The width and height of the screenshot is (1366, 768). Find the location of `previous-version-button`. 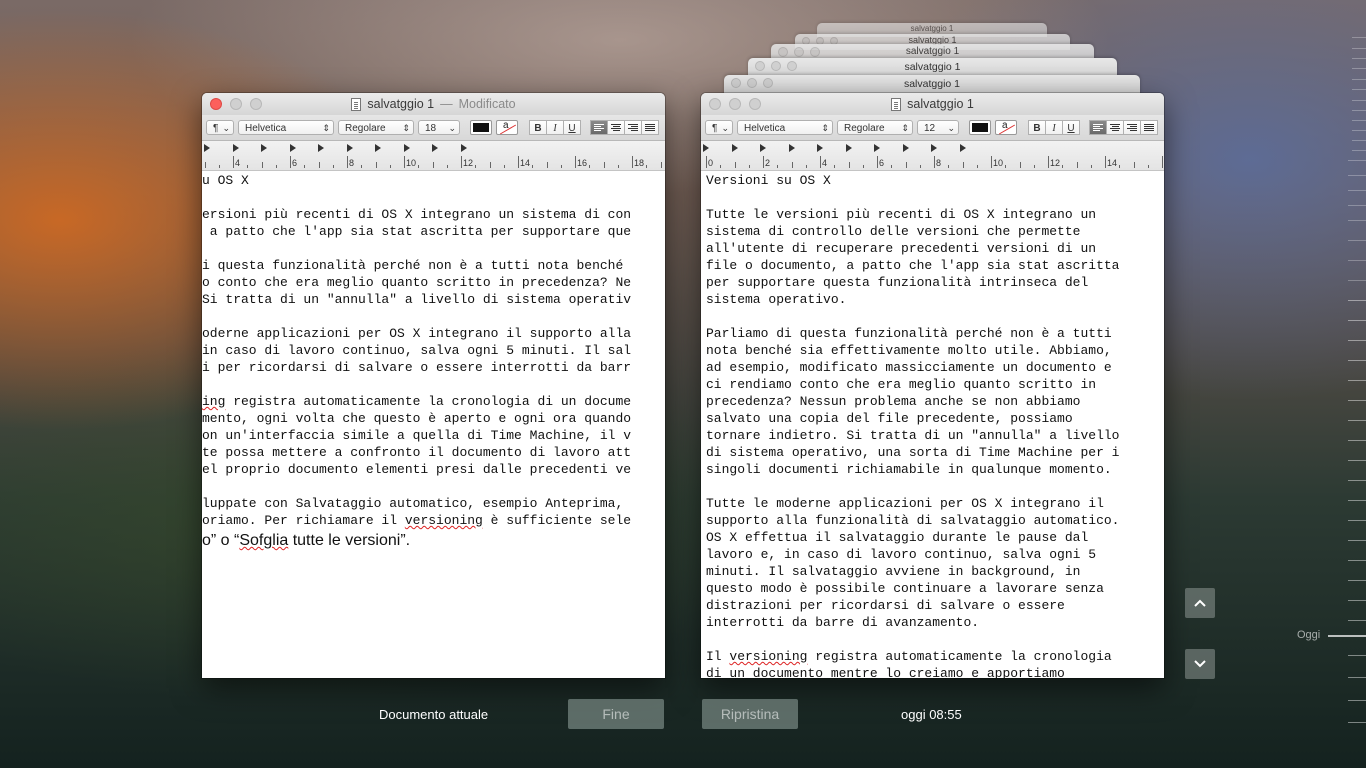

previous-version-button is located at coordinates (1200, 603).